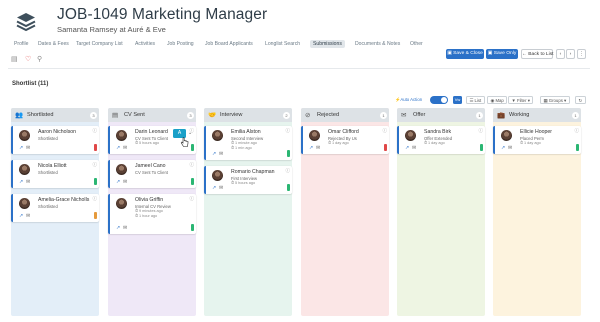 This screenshot has height=322, width=600. I want to click on tab-documents-notes: Documents & Notes, so click(377, 44).